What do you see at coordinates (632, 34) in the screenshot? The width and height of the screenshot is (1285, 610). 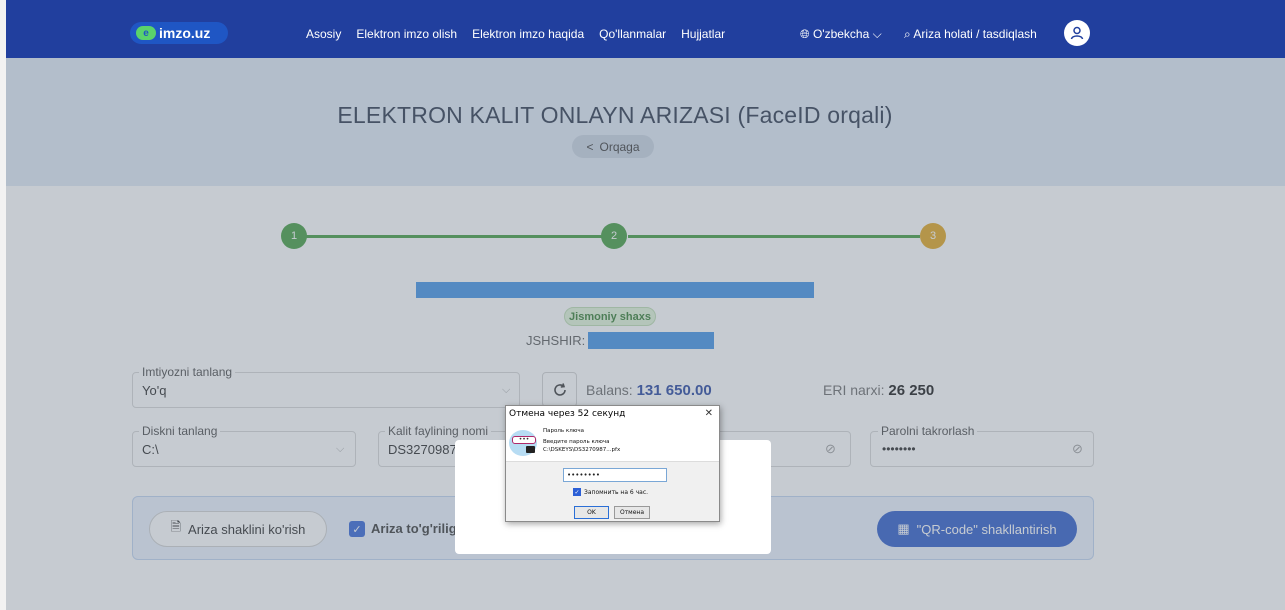 I see `nav-link-qollanmalar: Qo'llanmalar` at bounding box center [632, 34].